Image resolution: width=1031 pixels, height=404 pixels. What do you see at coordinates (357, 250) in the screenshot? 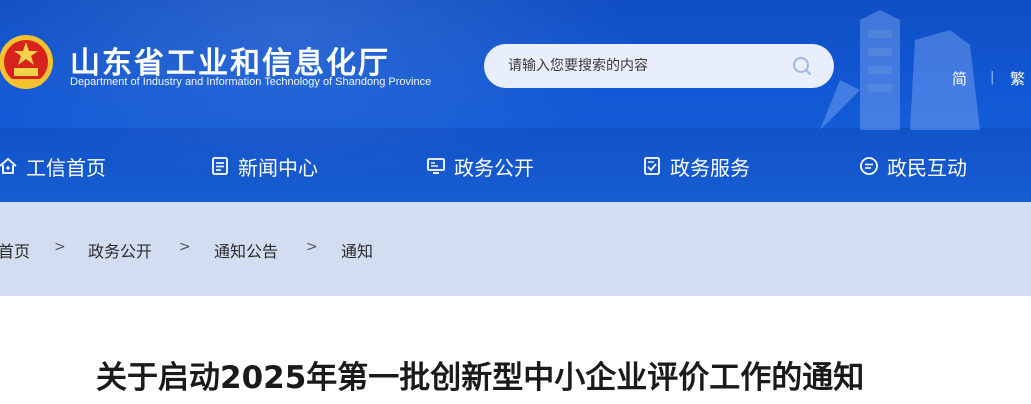
I see `breadcrumb-current: 通知` at bounding box center [357, 250].